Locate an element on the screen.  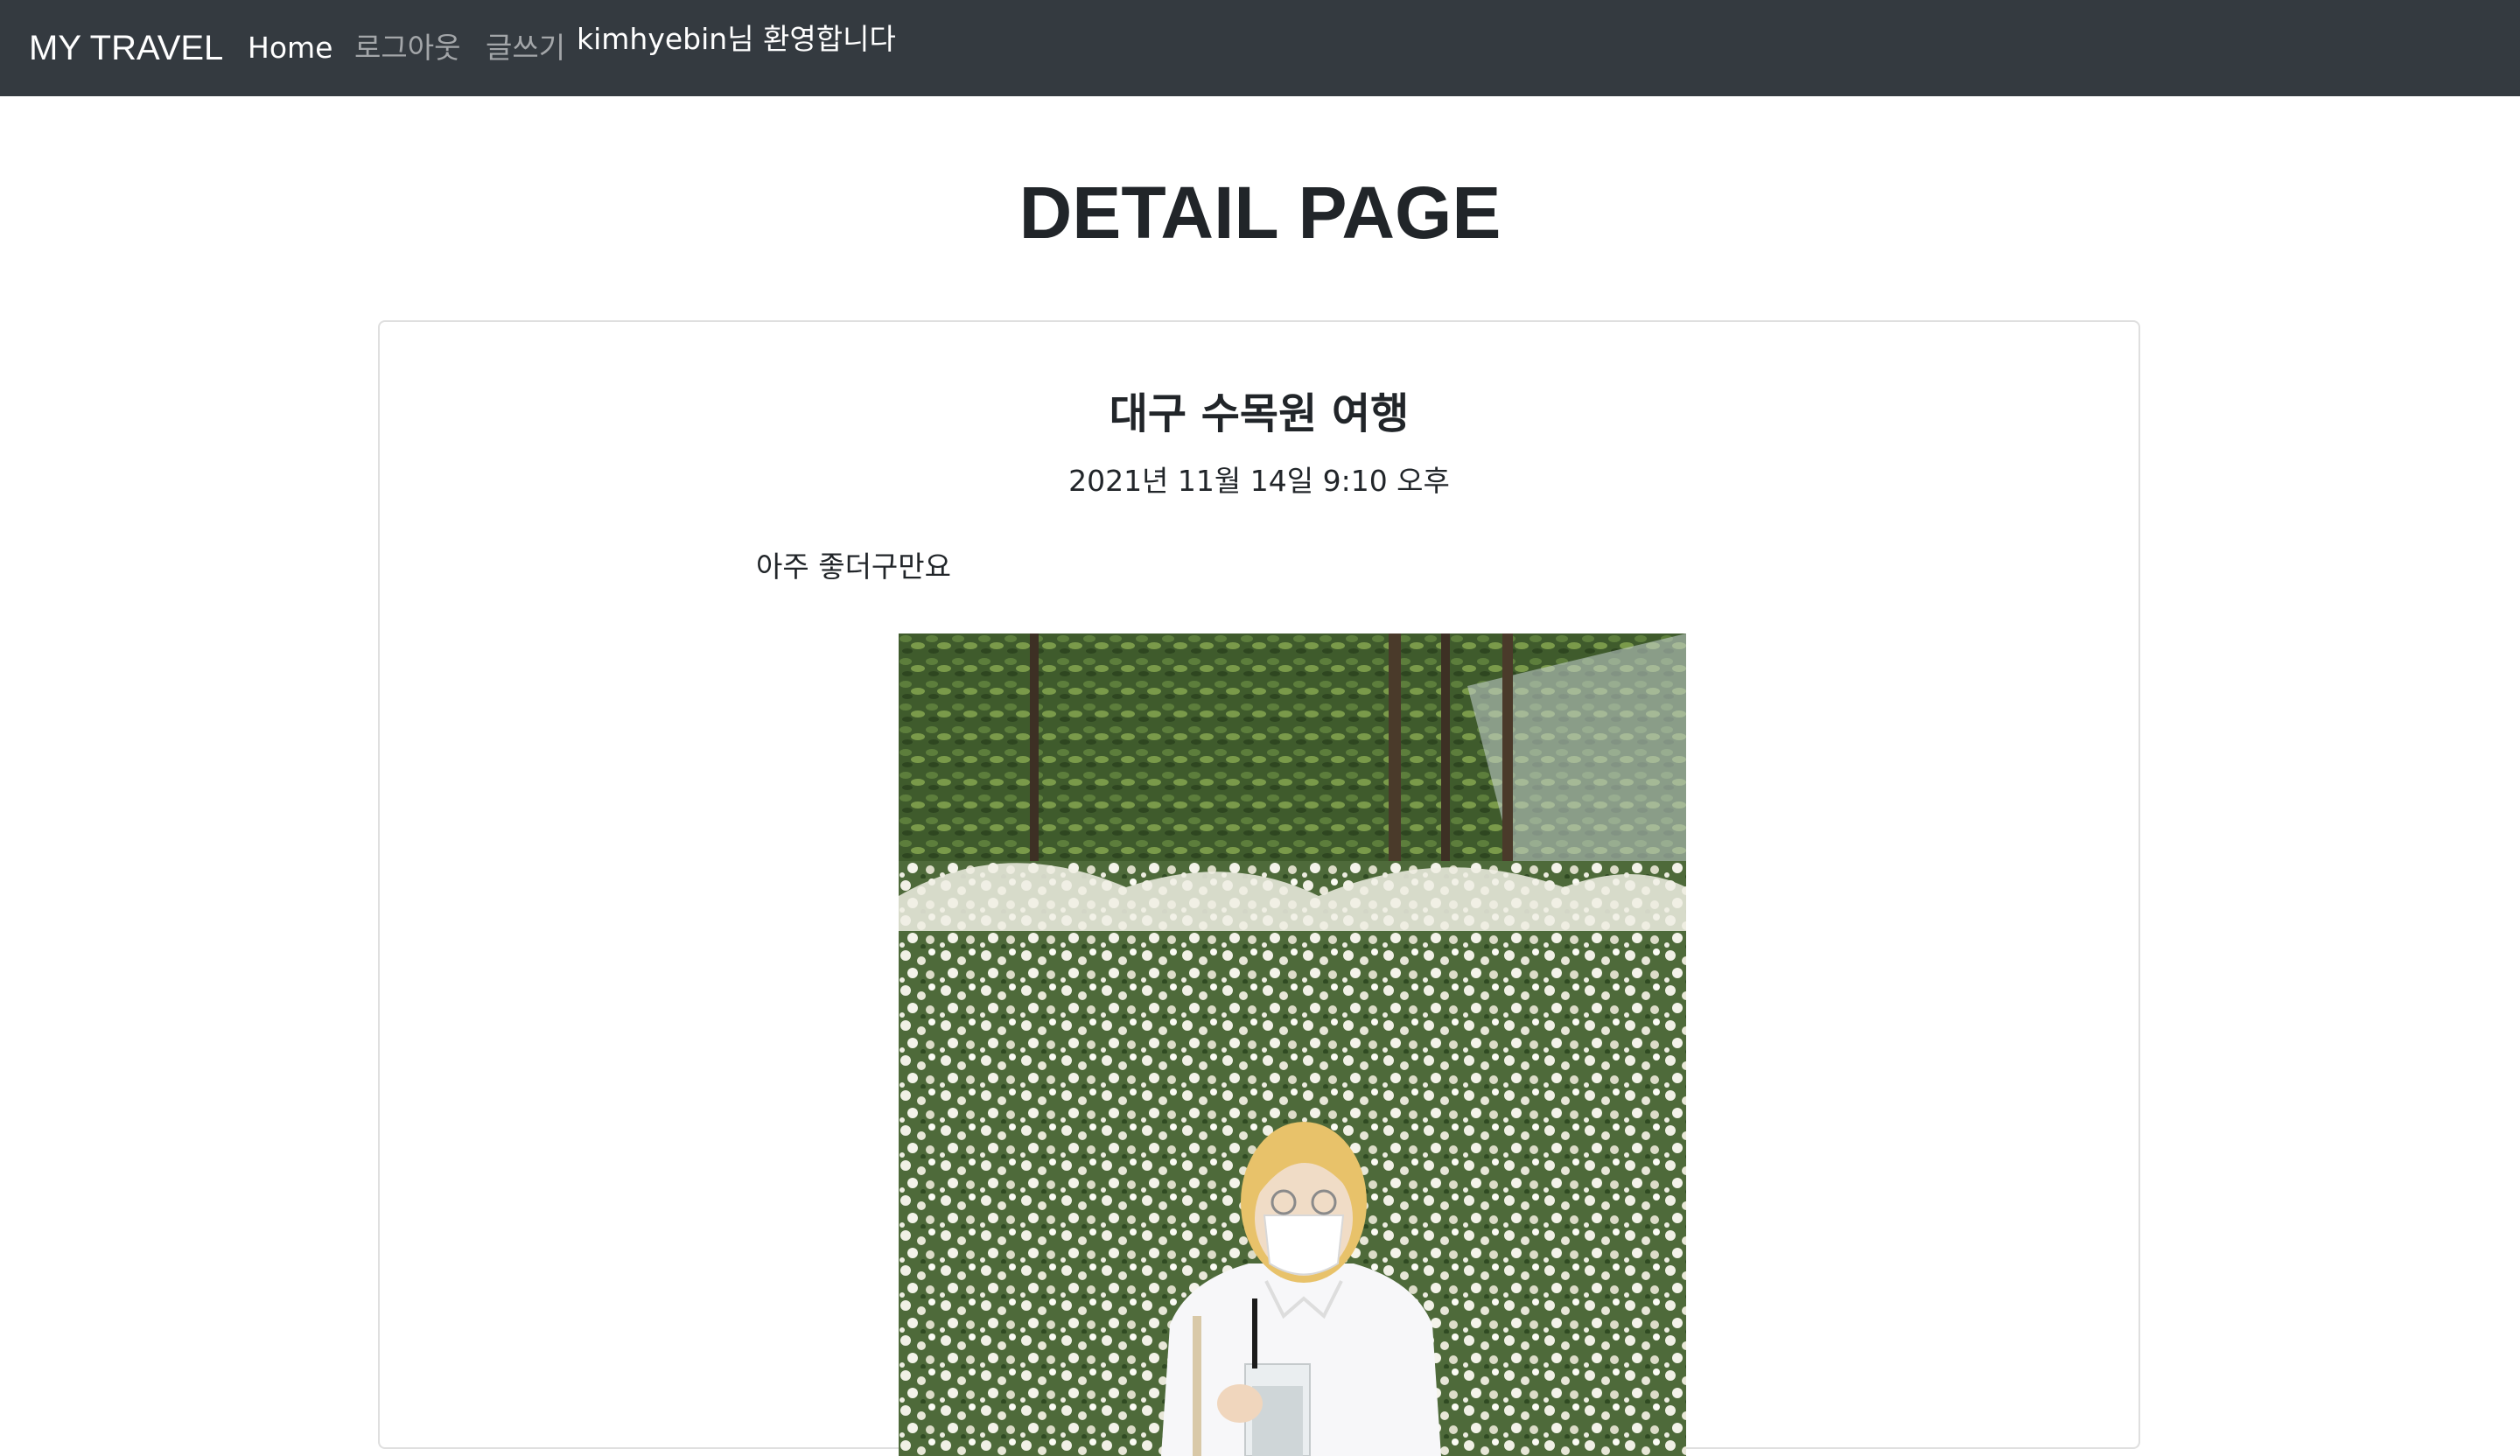
page-title: DETAIL PAGE is located at coordinates (1260, 213).